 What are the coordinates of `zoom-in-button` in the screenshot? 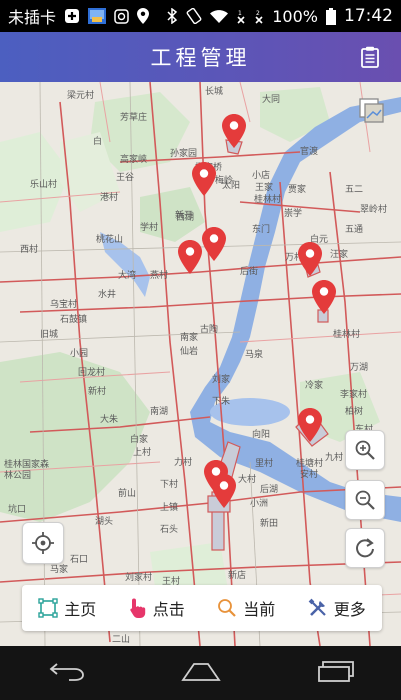 It's located at (365, 450).